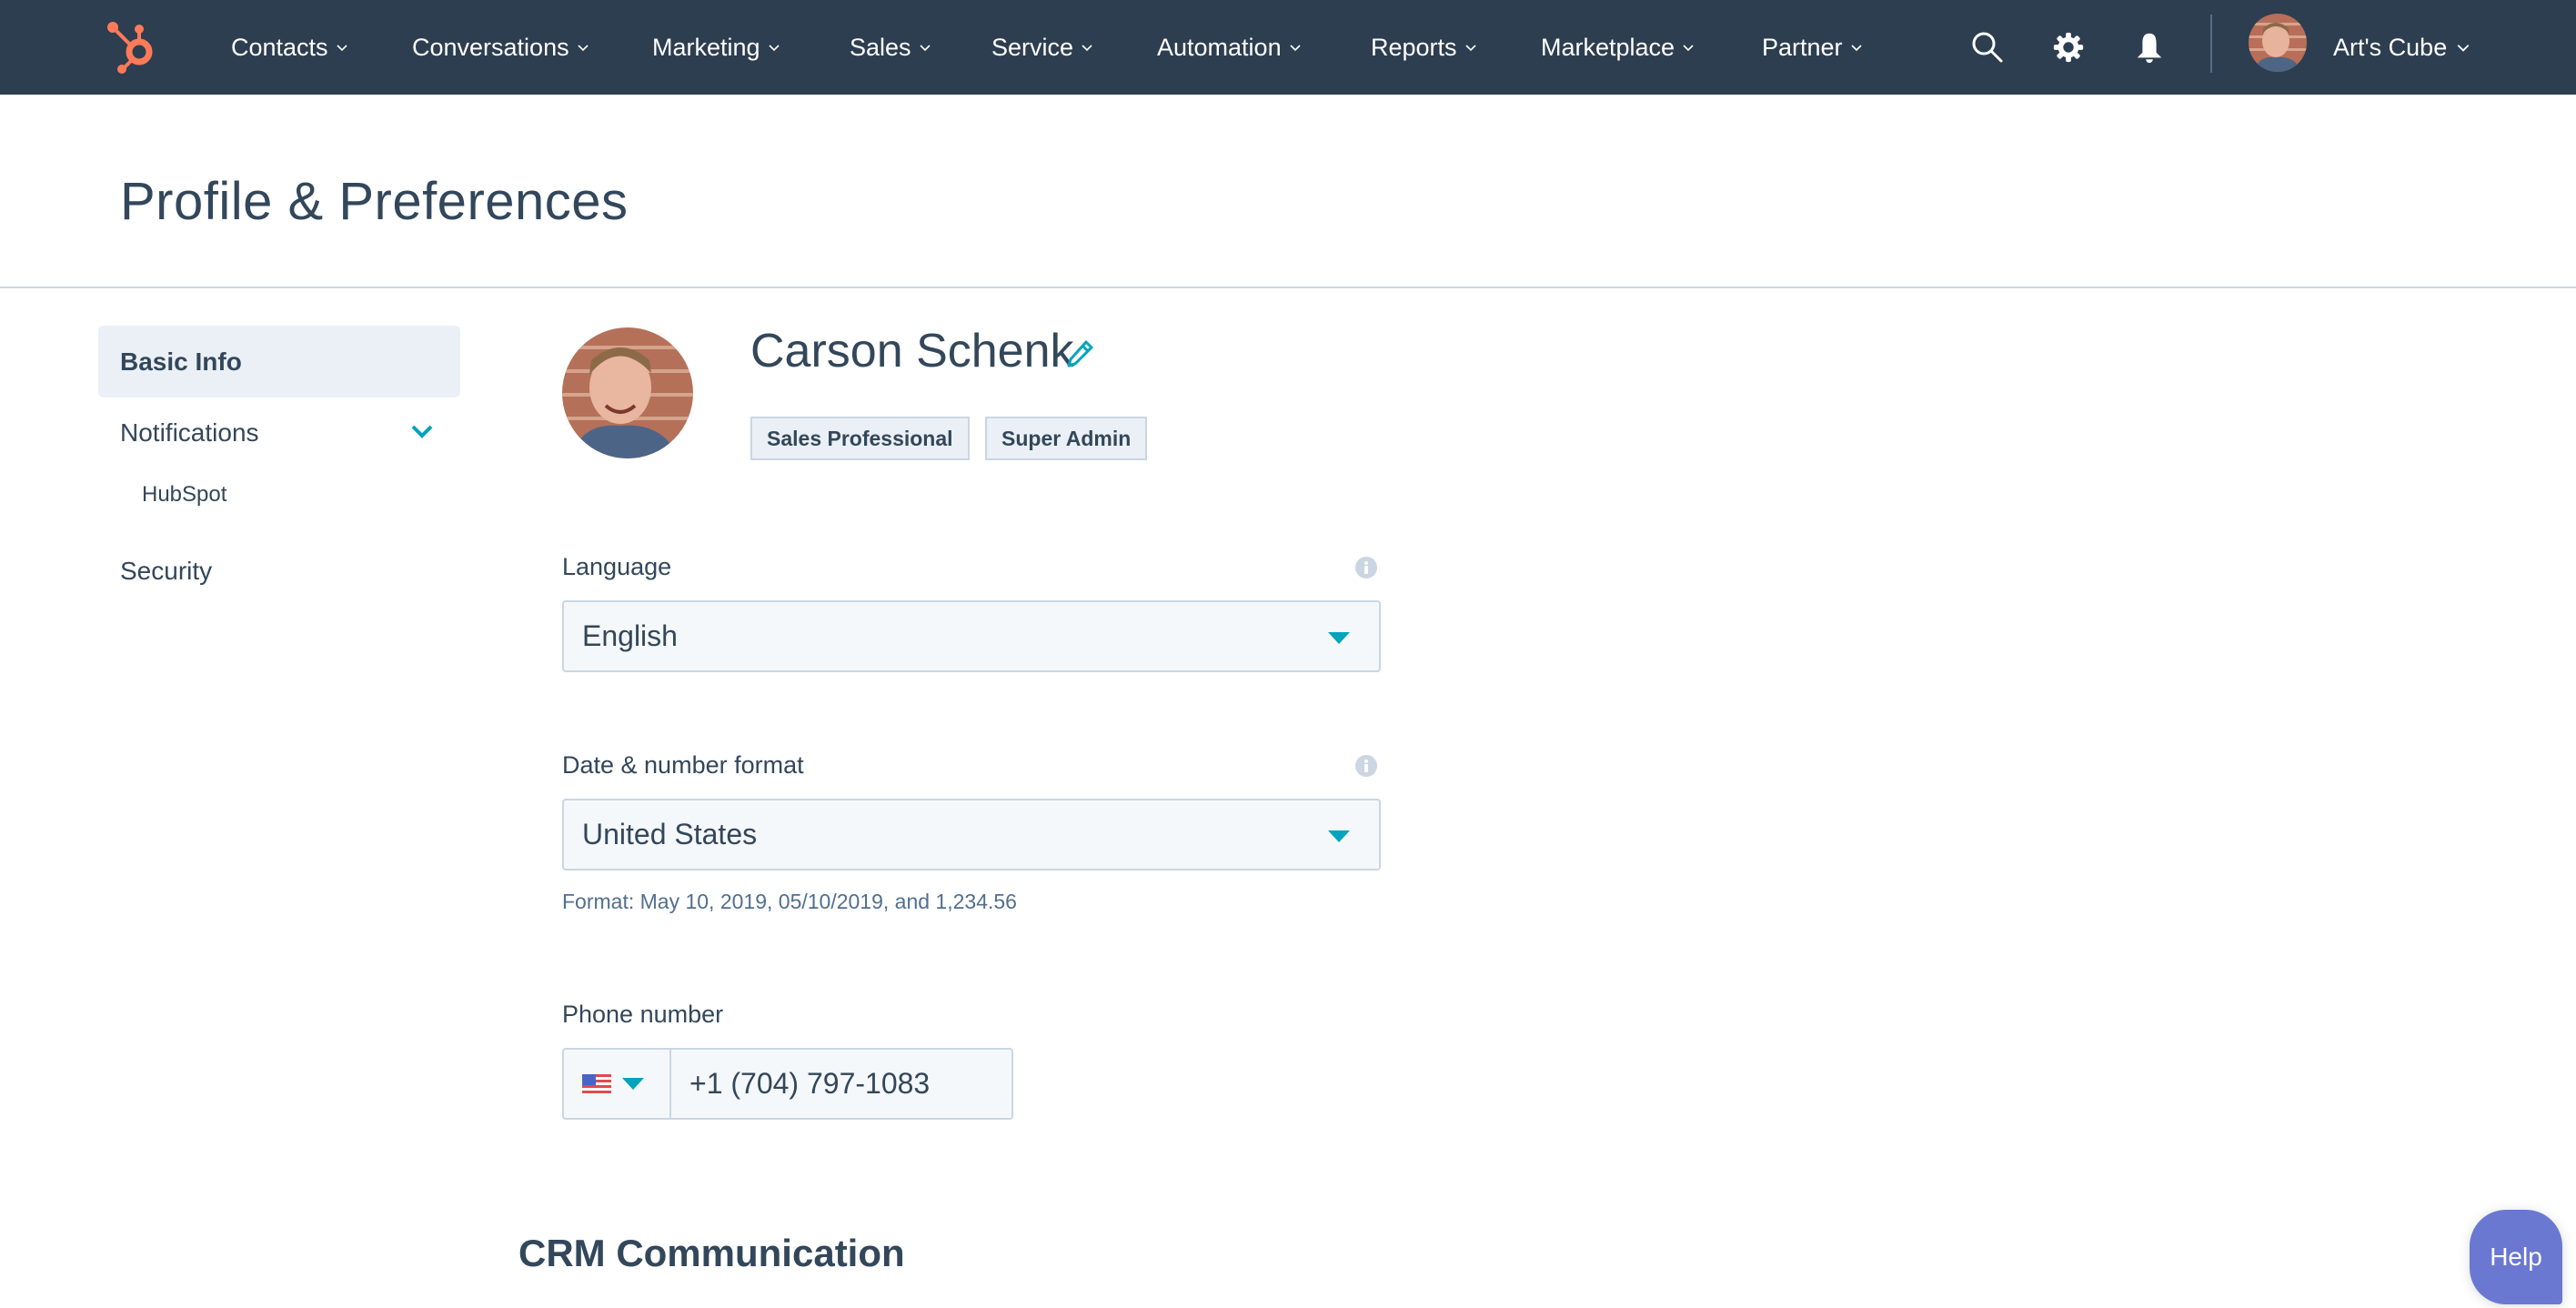  I want to click on notifications-button, so click(2149, 48).